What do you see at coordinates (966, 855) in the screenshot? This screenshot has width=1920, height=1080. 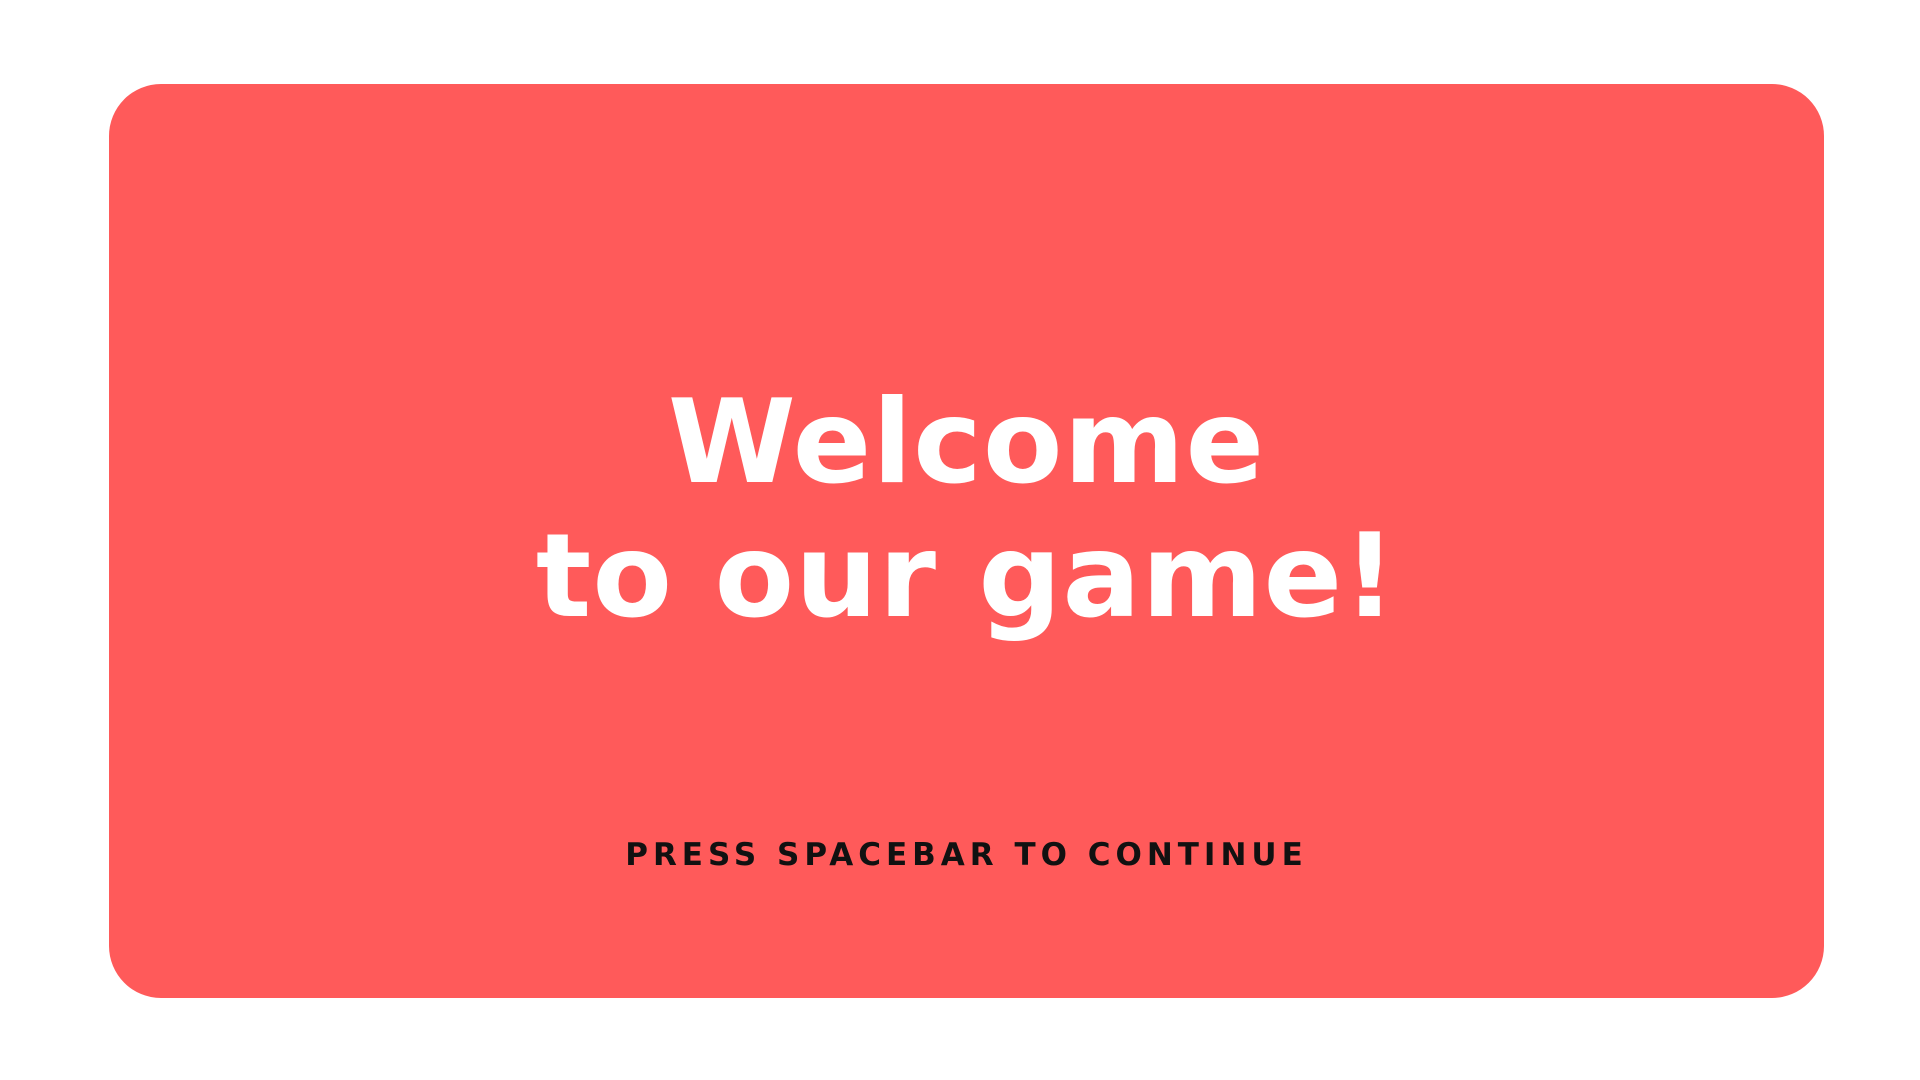 I see `continue-prompt: PRESS SPACEBAR TO CONTINUE` at bounding box center [966, 855].